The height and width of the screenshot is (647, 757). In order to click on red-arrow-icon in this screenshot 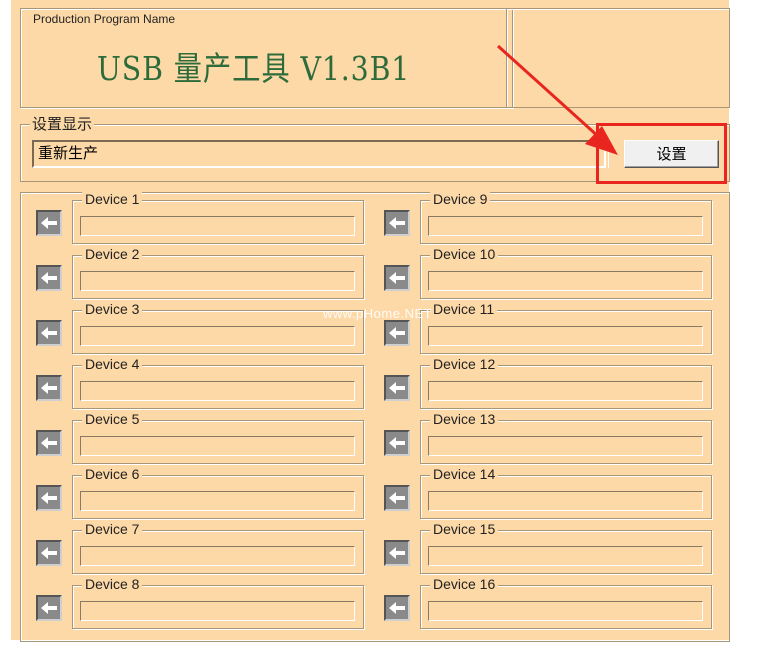, I will do `click(557, 99)`.